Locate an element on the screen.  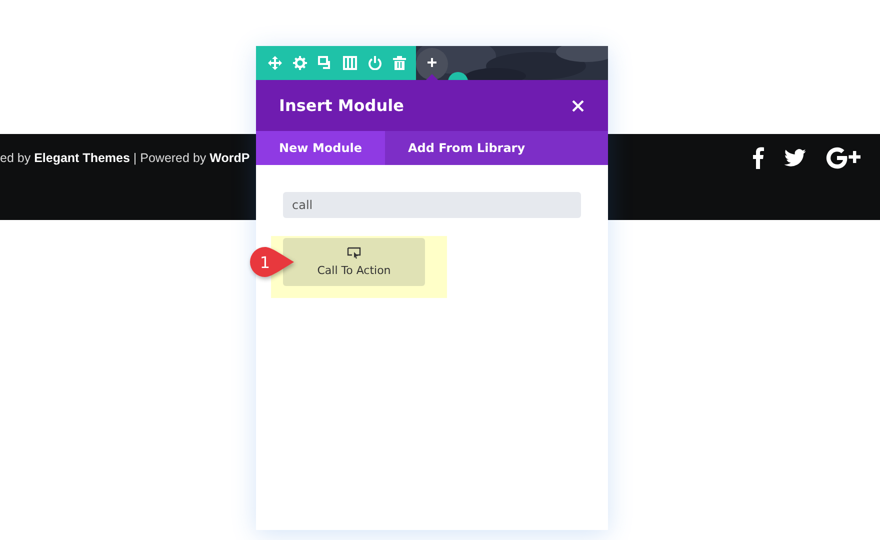
power-icon is located at coordinates (375, 63).